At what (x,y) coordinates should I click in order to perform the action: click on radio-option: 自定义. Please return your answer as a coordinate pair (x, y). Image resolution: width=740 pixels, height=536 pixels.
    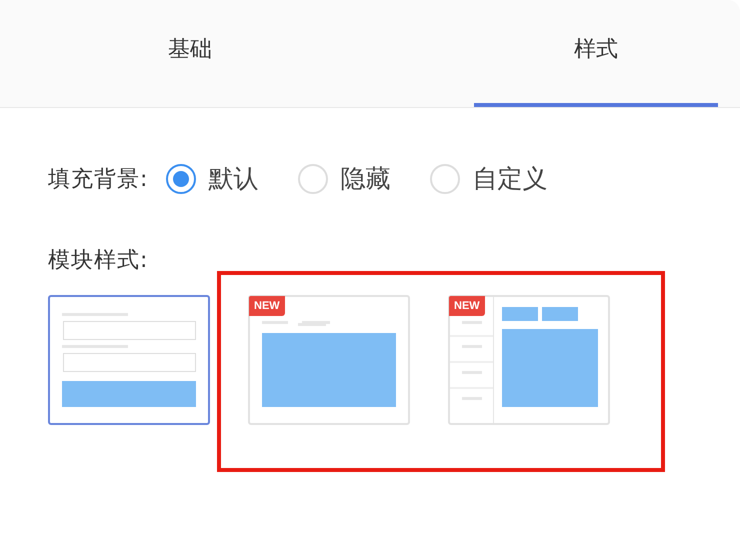
    Looking at the image, I should click on (489, 178).